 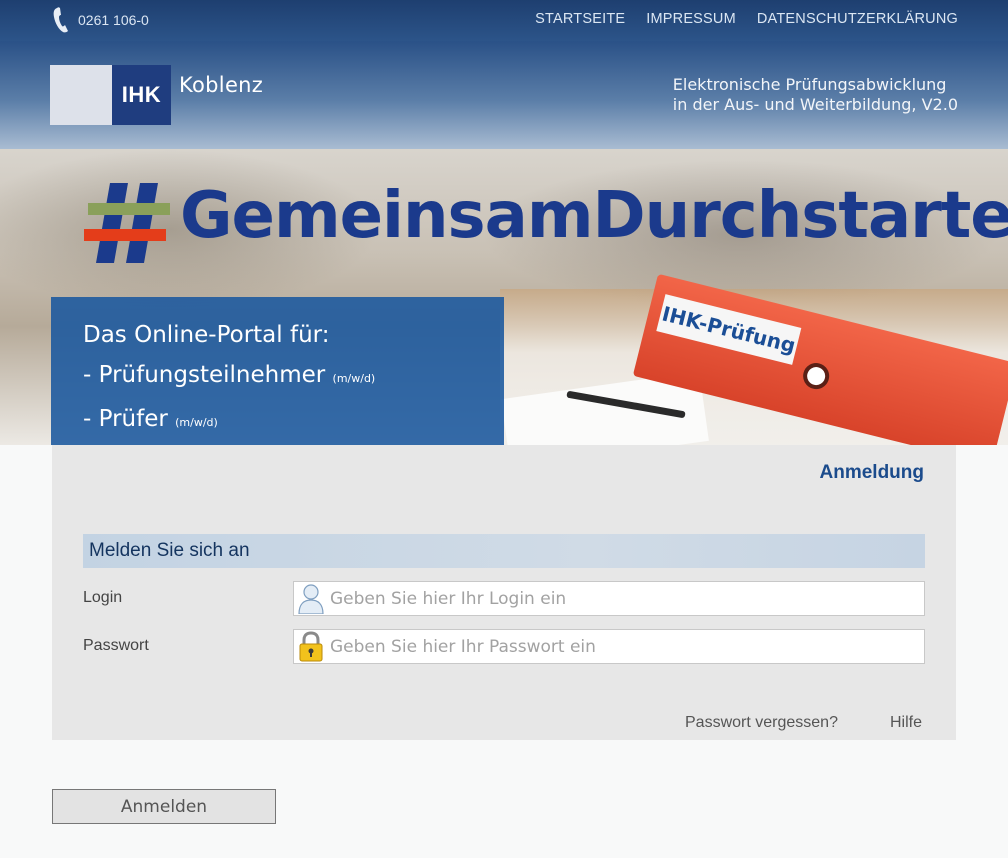 I want to click on portal-line-3-suffix: (m/w/d), so click(x=196, y=422).